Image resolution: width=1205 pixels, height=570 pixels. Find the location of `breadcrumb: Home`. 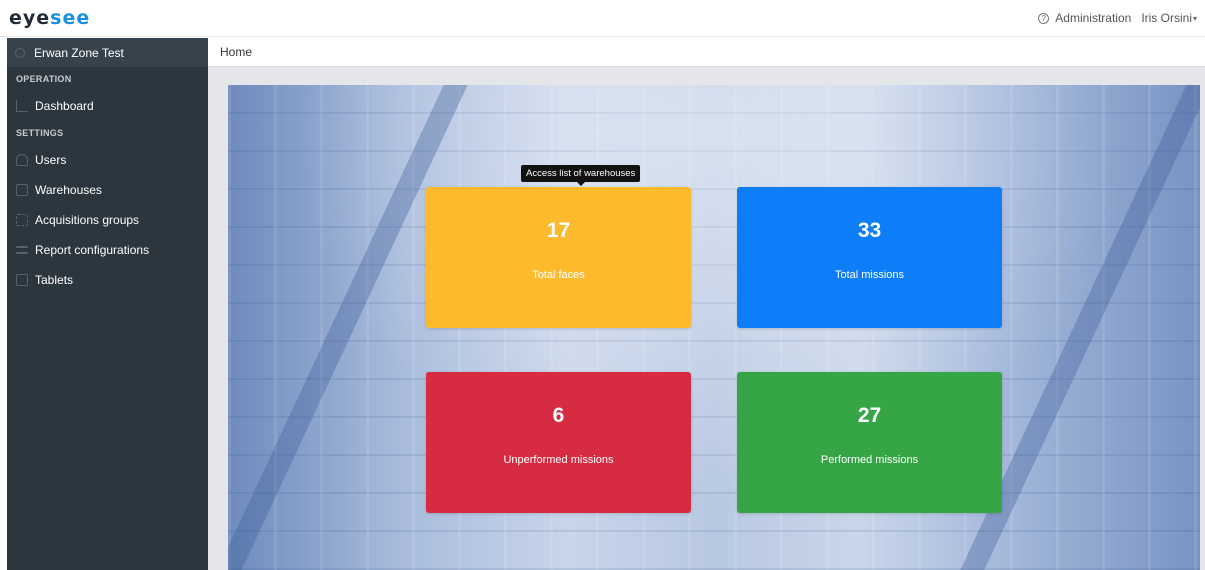

breadcrumb: Home is located at coordinates (706, 52).